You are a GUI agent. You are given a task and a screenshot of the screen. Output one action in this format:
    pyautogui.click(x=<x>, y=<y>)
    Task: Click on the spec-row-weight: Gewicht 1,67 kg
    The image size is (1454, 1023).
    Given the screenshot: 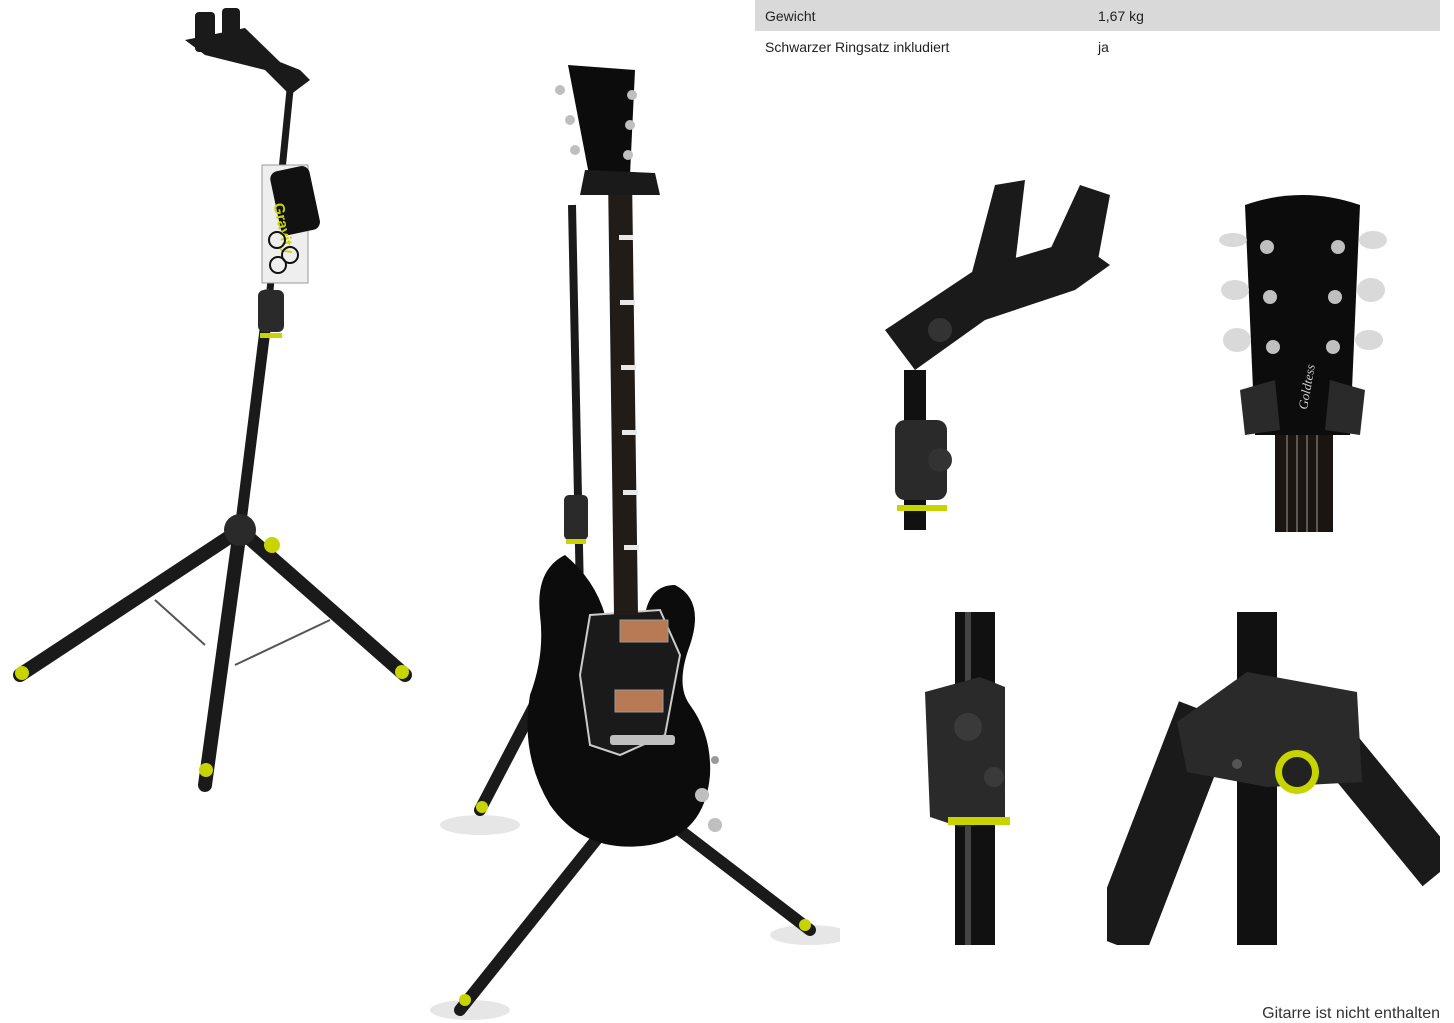 What is the action you would take?
    pyautogui.click(x=1097, y=15)
    